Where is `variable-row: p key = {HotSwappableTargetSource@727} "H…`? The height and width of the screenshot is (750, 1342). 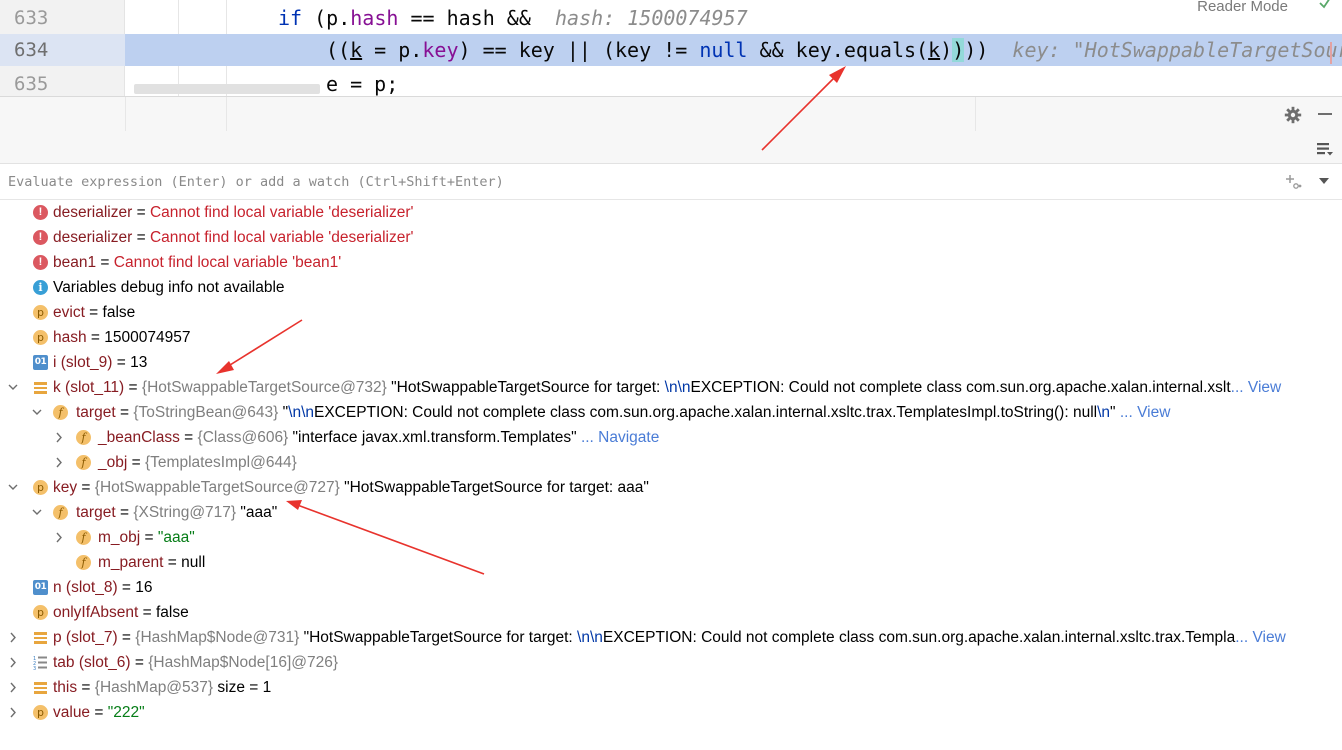
variable-row: p key = {HotSwappableTargetSource@727} "H… is located at coordinates (671, 487).